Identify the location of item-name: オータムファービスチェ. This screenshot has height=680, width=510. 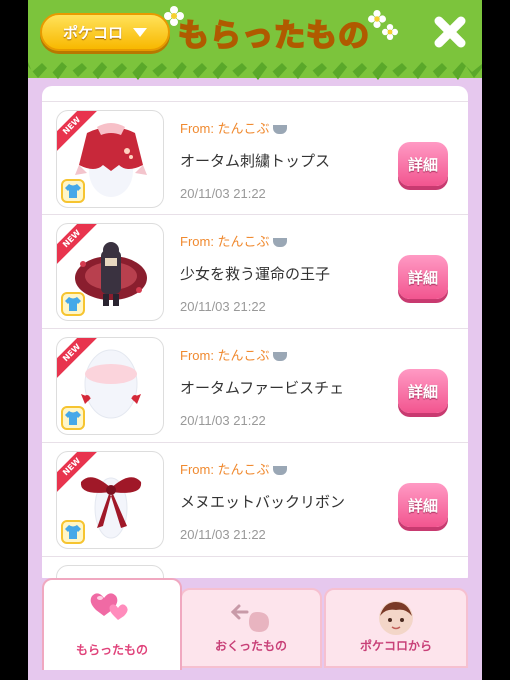
(262, 388).